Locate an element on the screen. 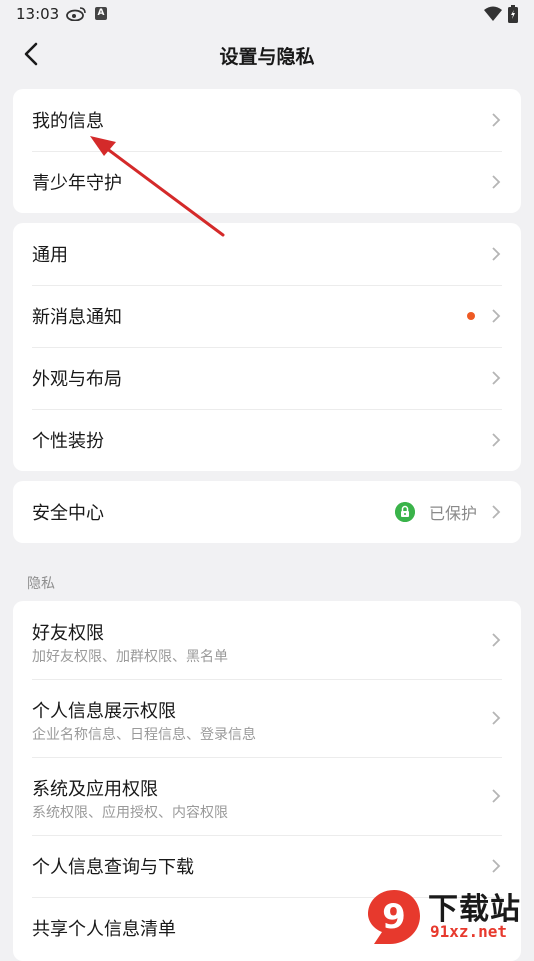 The width and height of the screenshot is (534, 961). a-icon: A is located at coordinates (101, 13).